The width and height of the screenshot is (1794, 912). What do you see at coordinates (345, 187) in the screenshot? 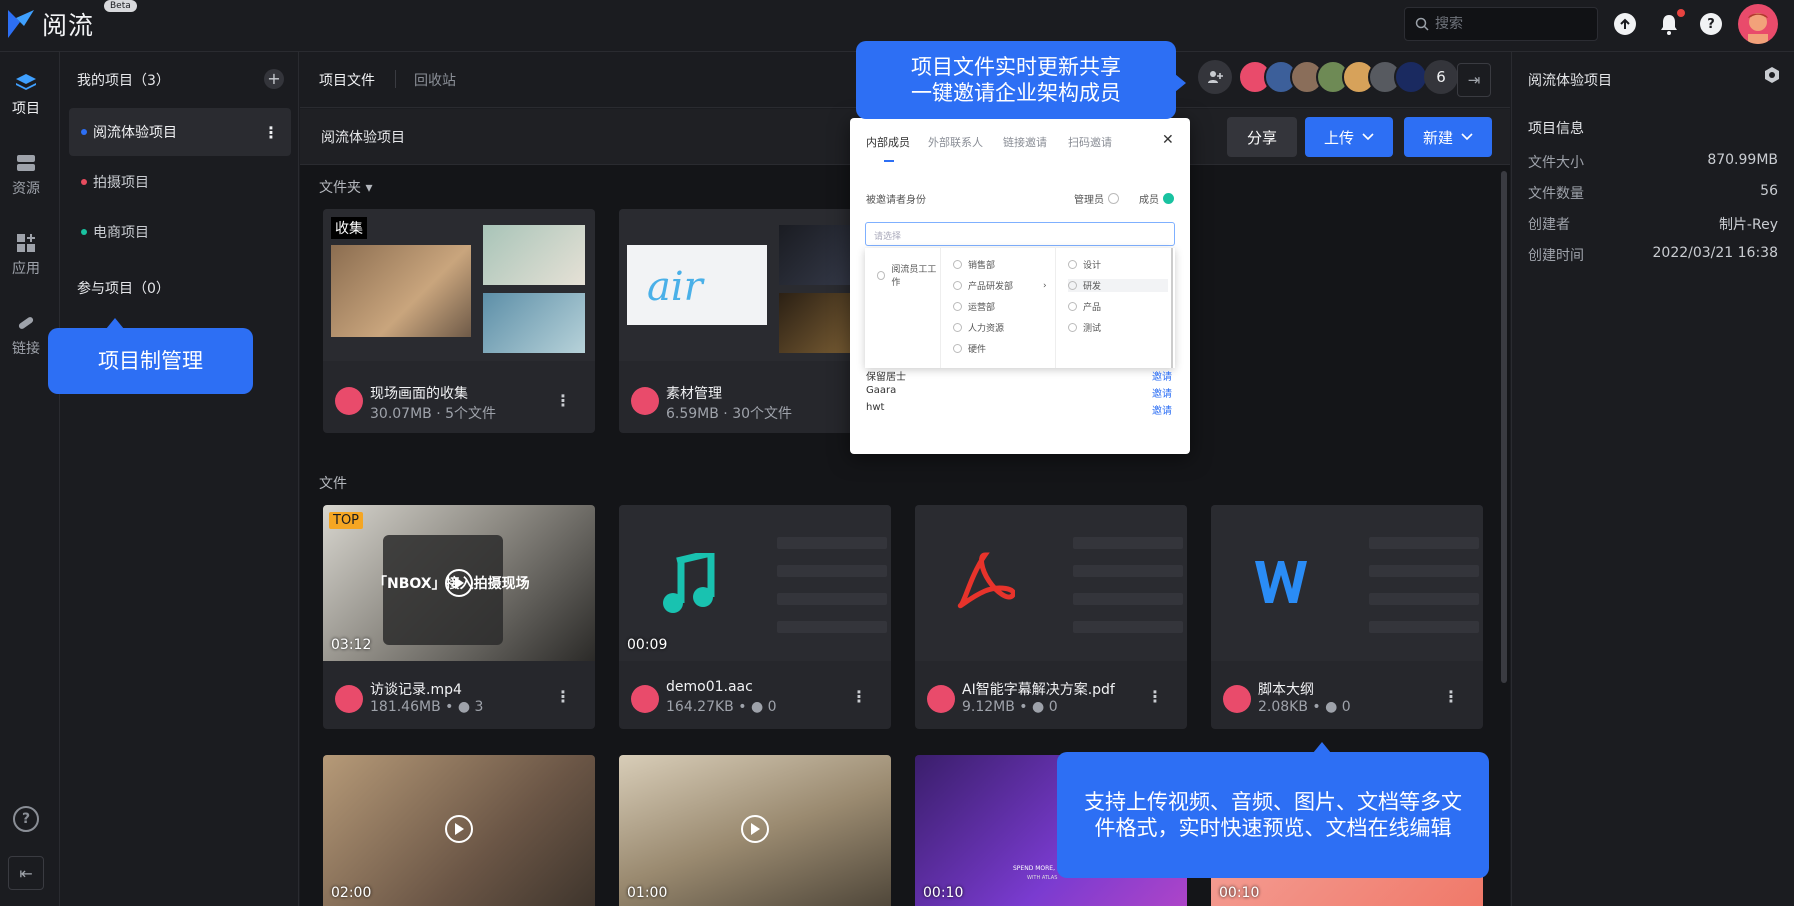
I see `folder-section-title: 文件夹 ▾` at bounding box center [345, 187].